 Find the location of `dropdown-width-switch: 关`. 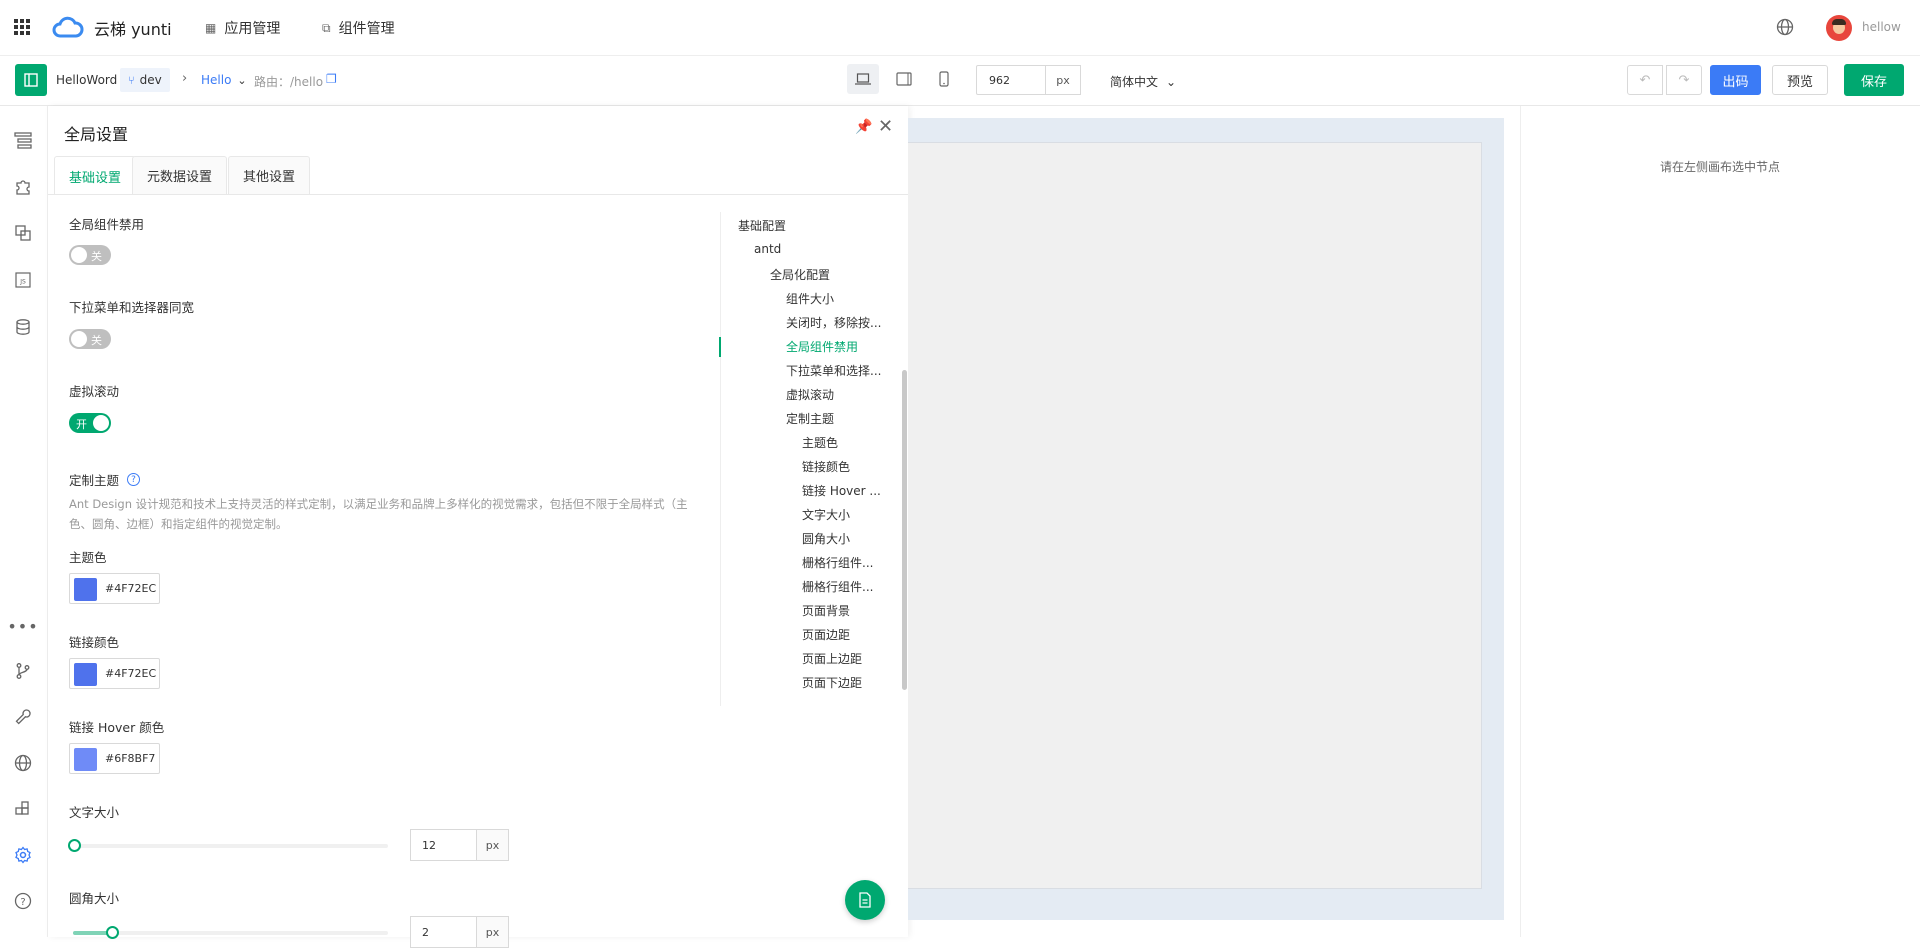

dropdown-width-switch: 关 is located at coordinates (90, 339).